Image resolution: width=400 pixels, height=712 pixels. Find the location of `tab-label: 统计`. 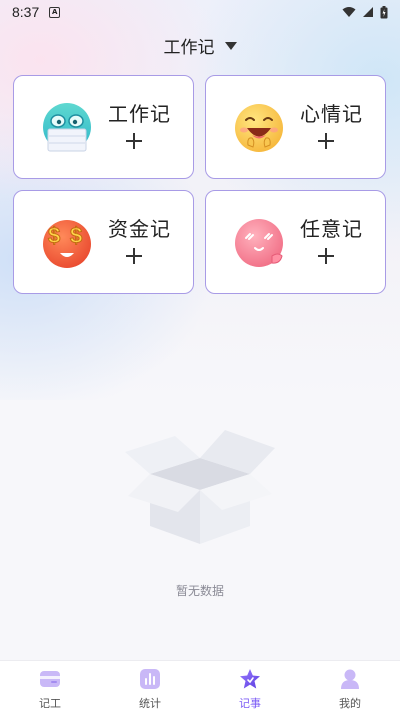

tab-label: 统计 is located at coordinates (150, 703).